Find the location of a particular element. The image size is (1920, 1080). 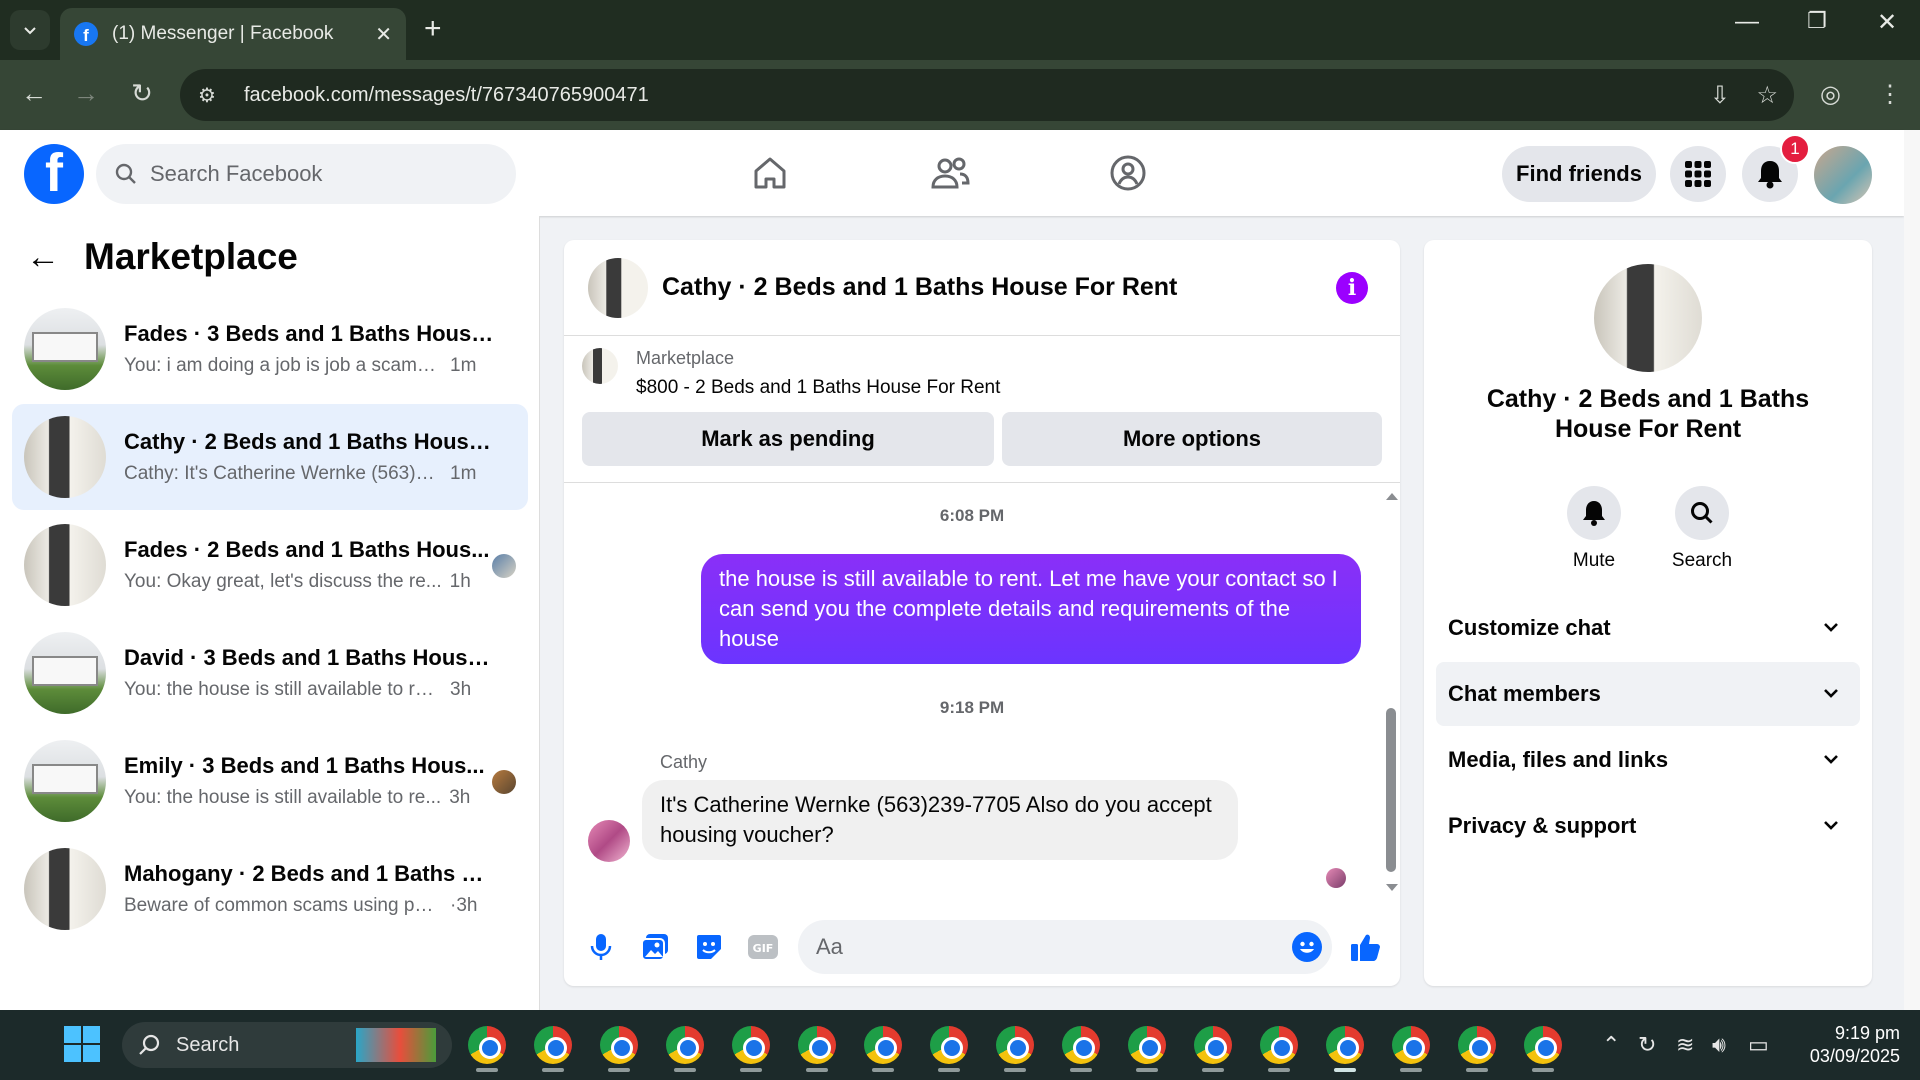

window-close-icon: ✕ is located at coordinates (1887, 22).